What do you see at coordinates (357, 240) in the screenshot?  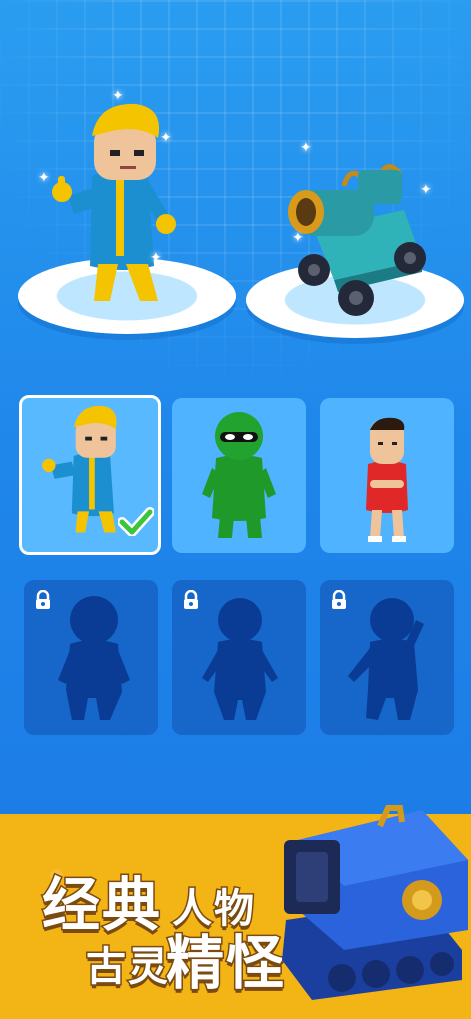 I see `featured-cannon-car-figure` at bounding box center [357, 240].